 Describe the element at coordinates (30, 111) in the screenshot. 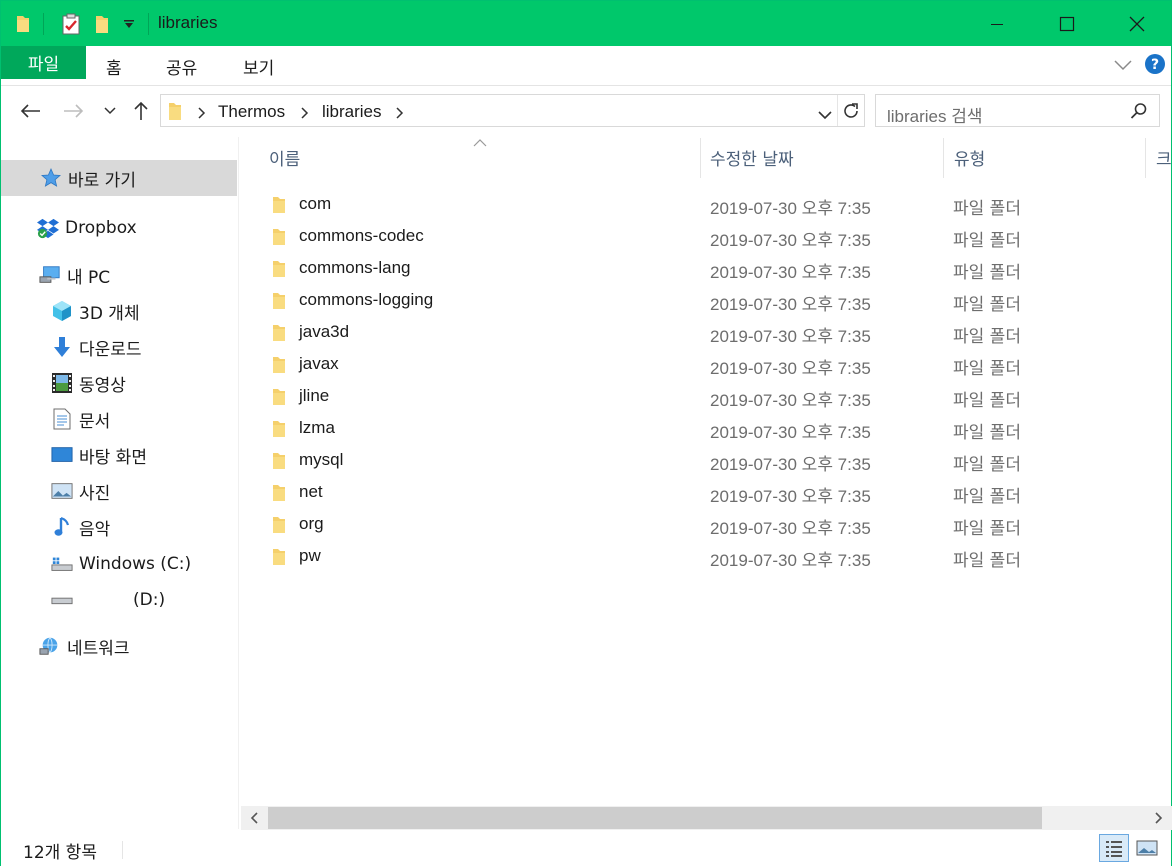

I see `back-button` at that location.